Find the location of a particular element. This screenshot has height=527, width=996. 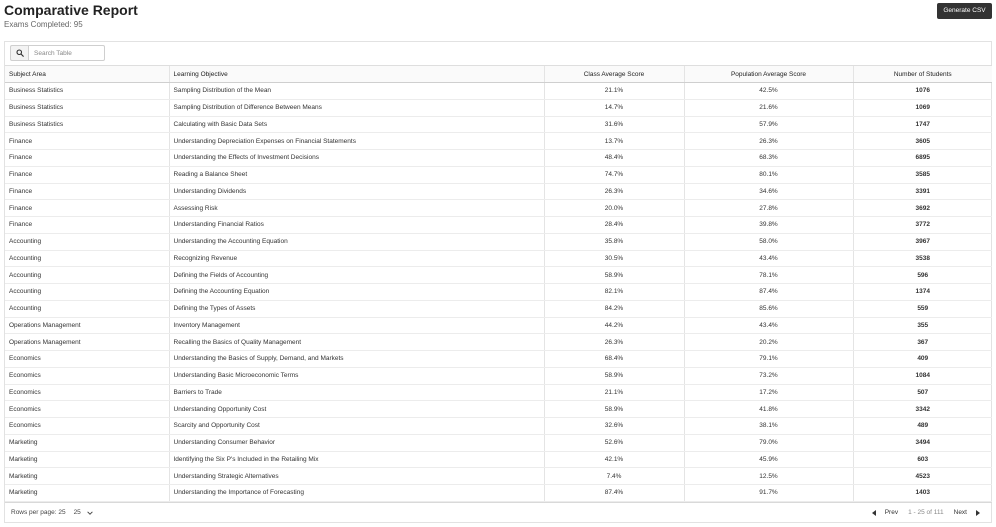

population-average-cell: 80.1% is located at coordinates (768, 175).